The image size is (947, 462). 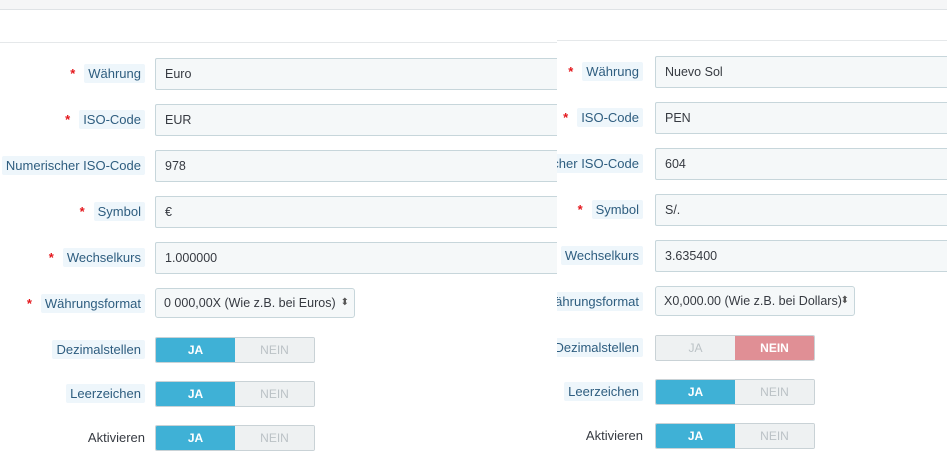 I want to click on currency-name-input: Nuevo Sol, so click(x=801, y=72).